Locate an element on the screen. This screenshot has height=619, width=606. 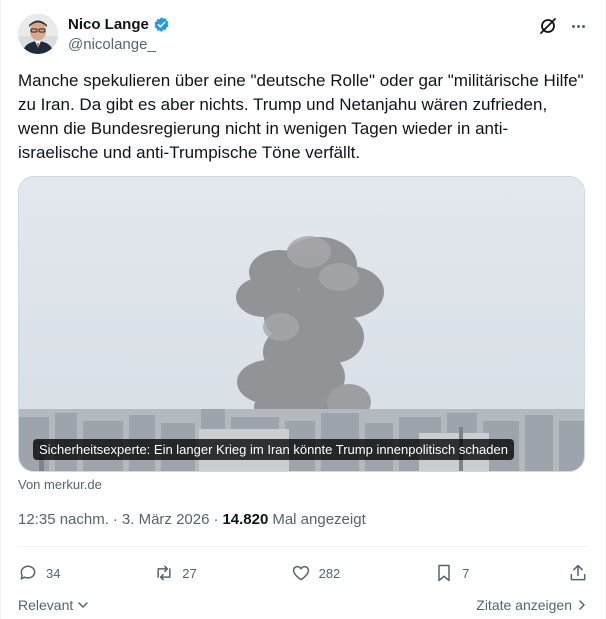
chevron-right-icon is located at coordinates (582, 605).